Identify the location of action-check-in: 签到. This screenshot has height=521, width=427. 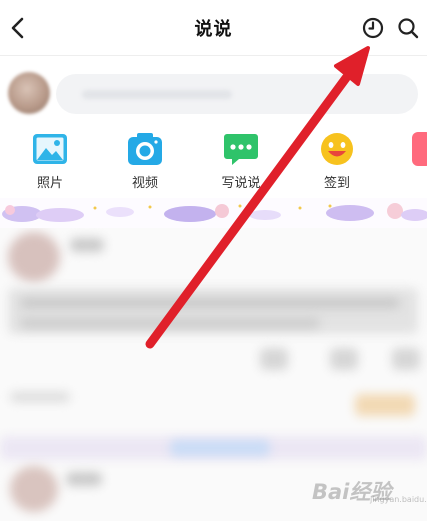
(337, 161).